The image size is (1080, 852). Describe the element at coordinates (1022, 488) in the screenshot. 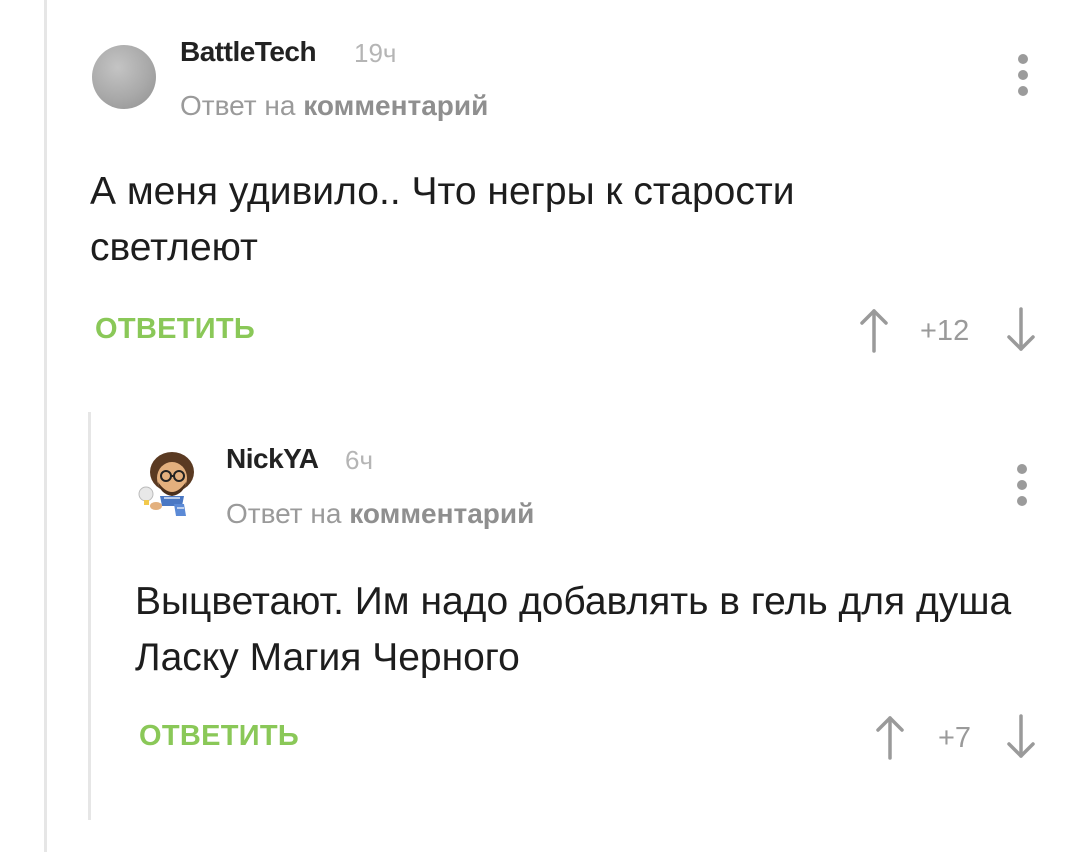

I see `kebab-menu-icon` at that location.